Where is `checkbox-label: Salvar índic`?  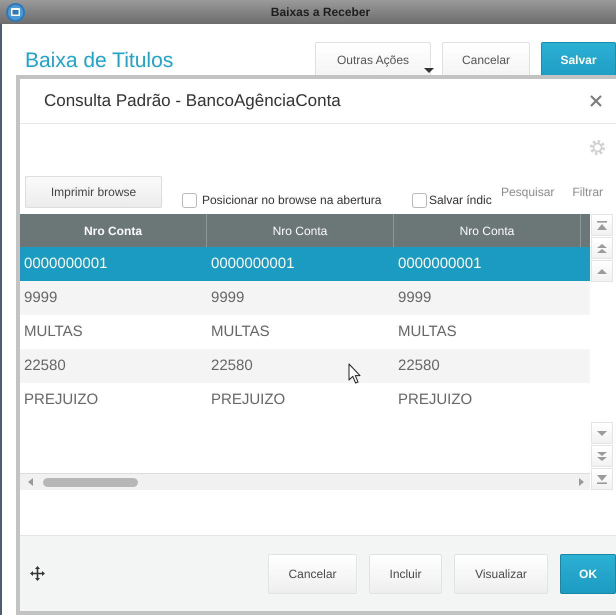 checkbox-label: Salvar índic is located at coordinates (461, 200).